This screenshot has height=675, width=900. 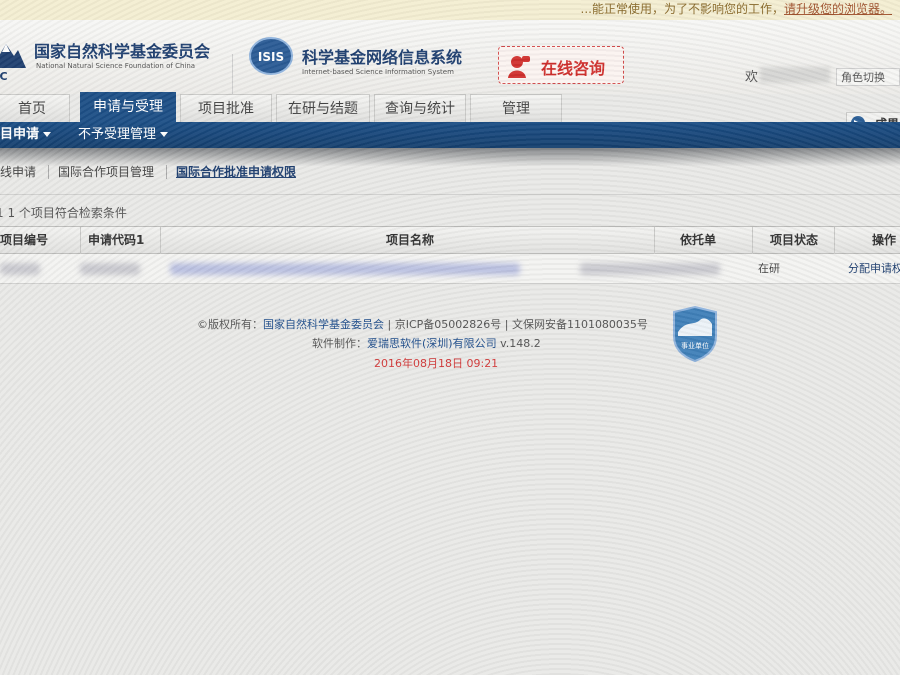 I want to click on breadcrumb: 线申请 国际合作项目管理 国际合作批准申请权限, so click(x=450, y=173).